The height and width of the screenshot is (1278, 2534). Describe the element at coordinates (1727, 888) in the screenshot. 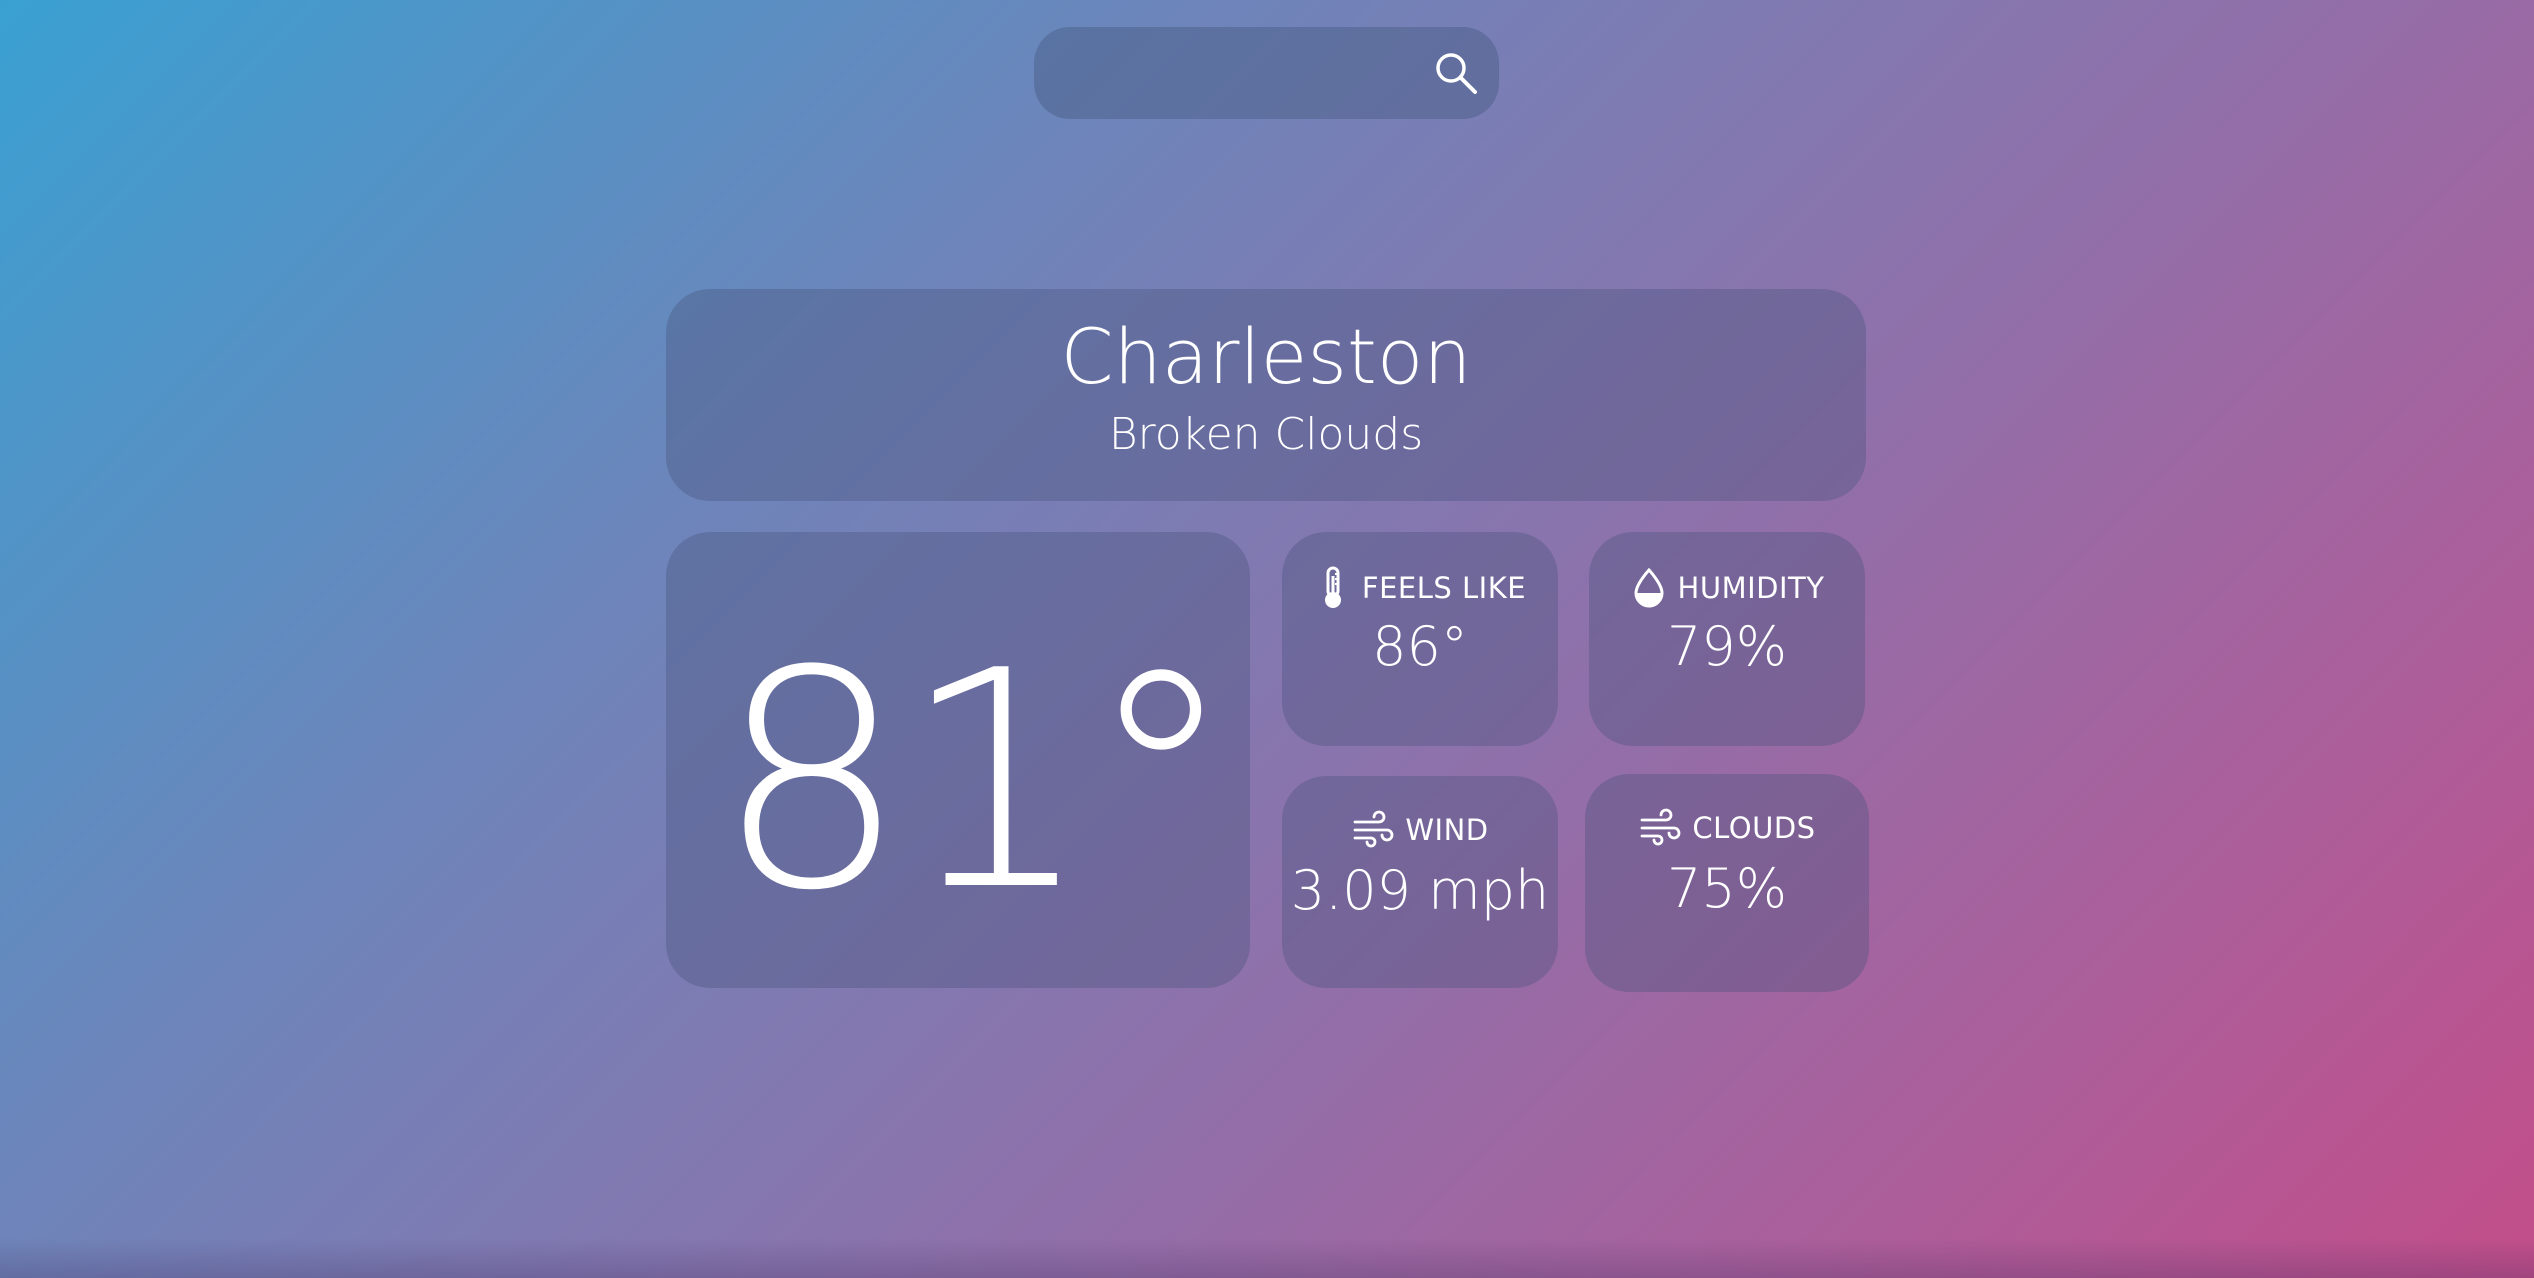

I see `clouds-value: 75%` at that location.